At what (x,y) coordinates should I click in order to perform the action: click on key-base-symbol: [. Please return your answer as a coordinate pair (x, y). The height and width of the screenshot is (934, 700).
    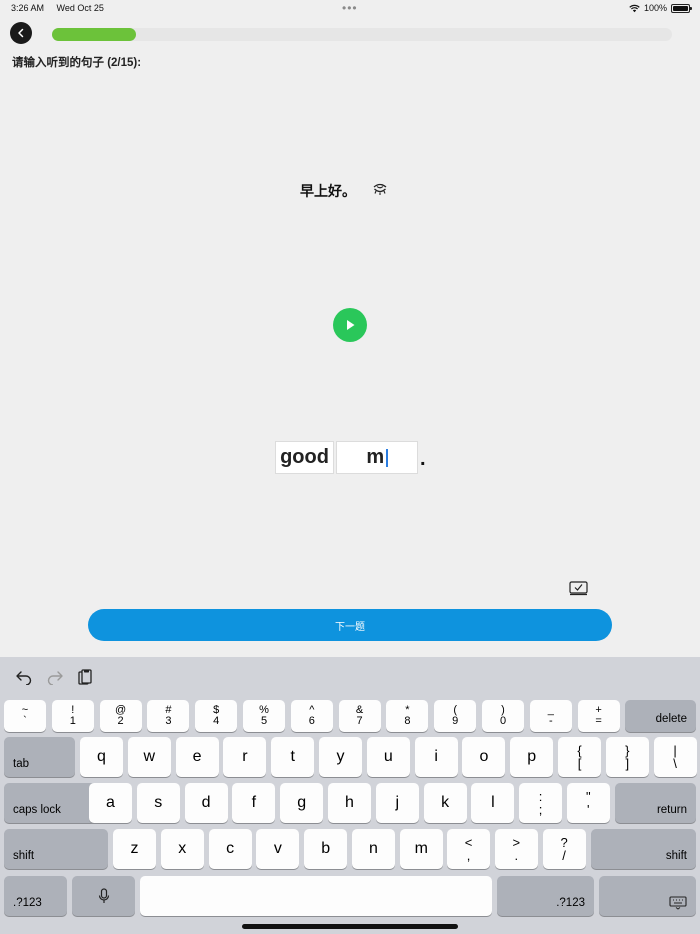
    Looking at the image, I should click on (579, 763).